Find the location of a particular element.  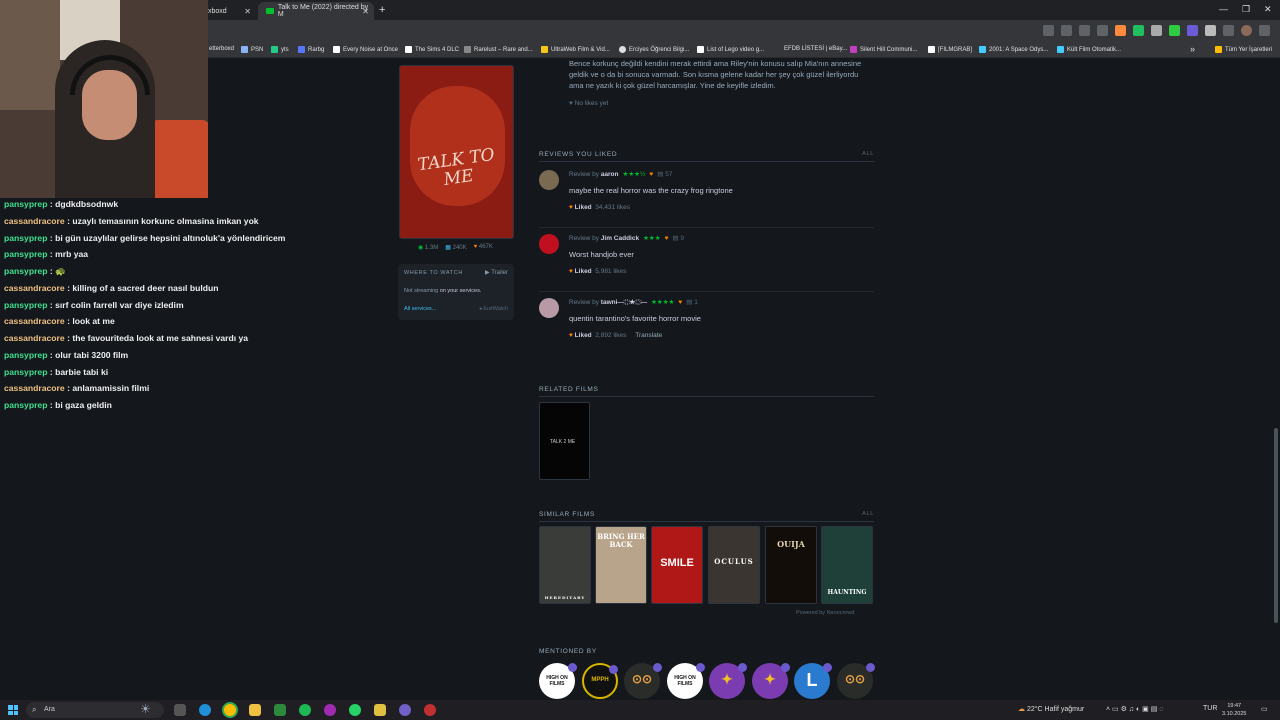

all-bookmarks-button: Tüm Yer İşaretleri is located at coordinates (1243, 49).